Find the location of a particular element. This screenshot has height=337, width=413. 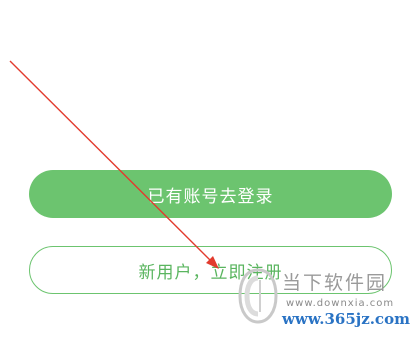

existing-account-login-button: 已有账号去登录 is located at coordinates (210, 194).